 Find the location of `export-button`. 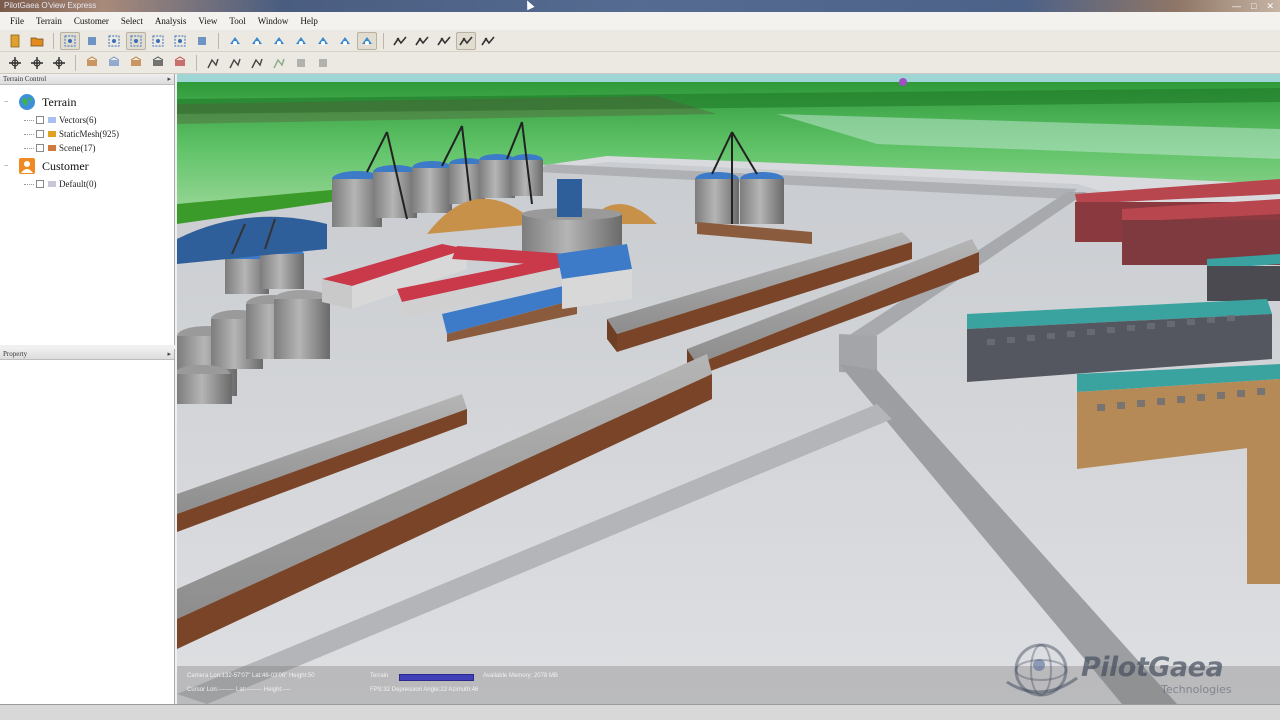

export-button is located at coordinates (301, 63).